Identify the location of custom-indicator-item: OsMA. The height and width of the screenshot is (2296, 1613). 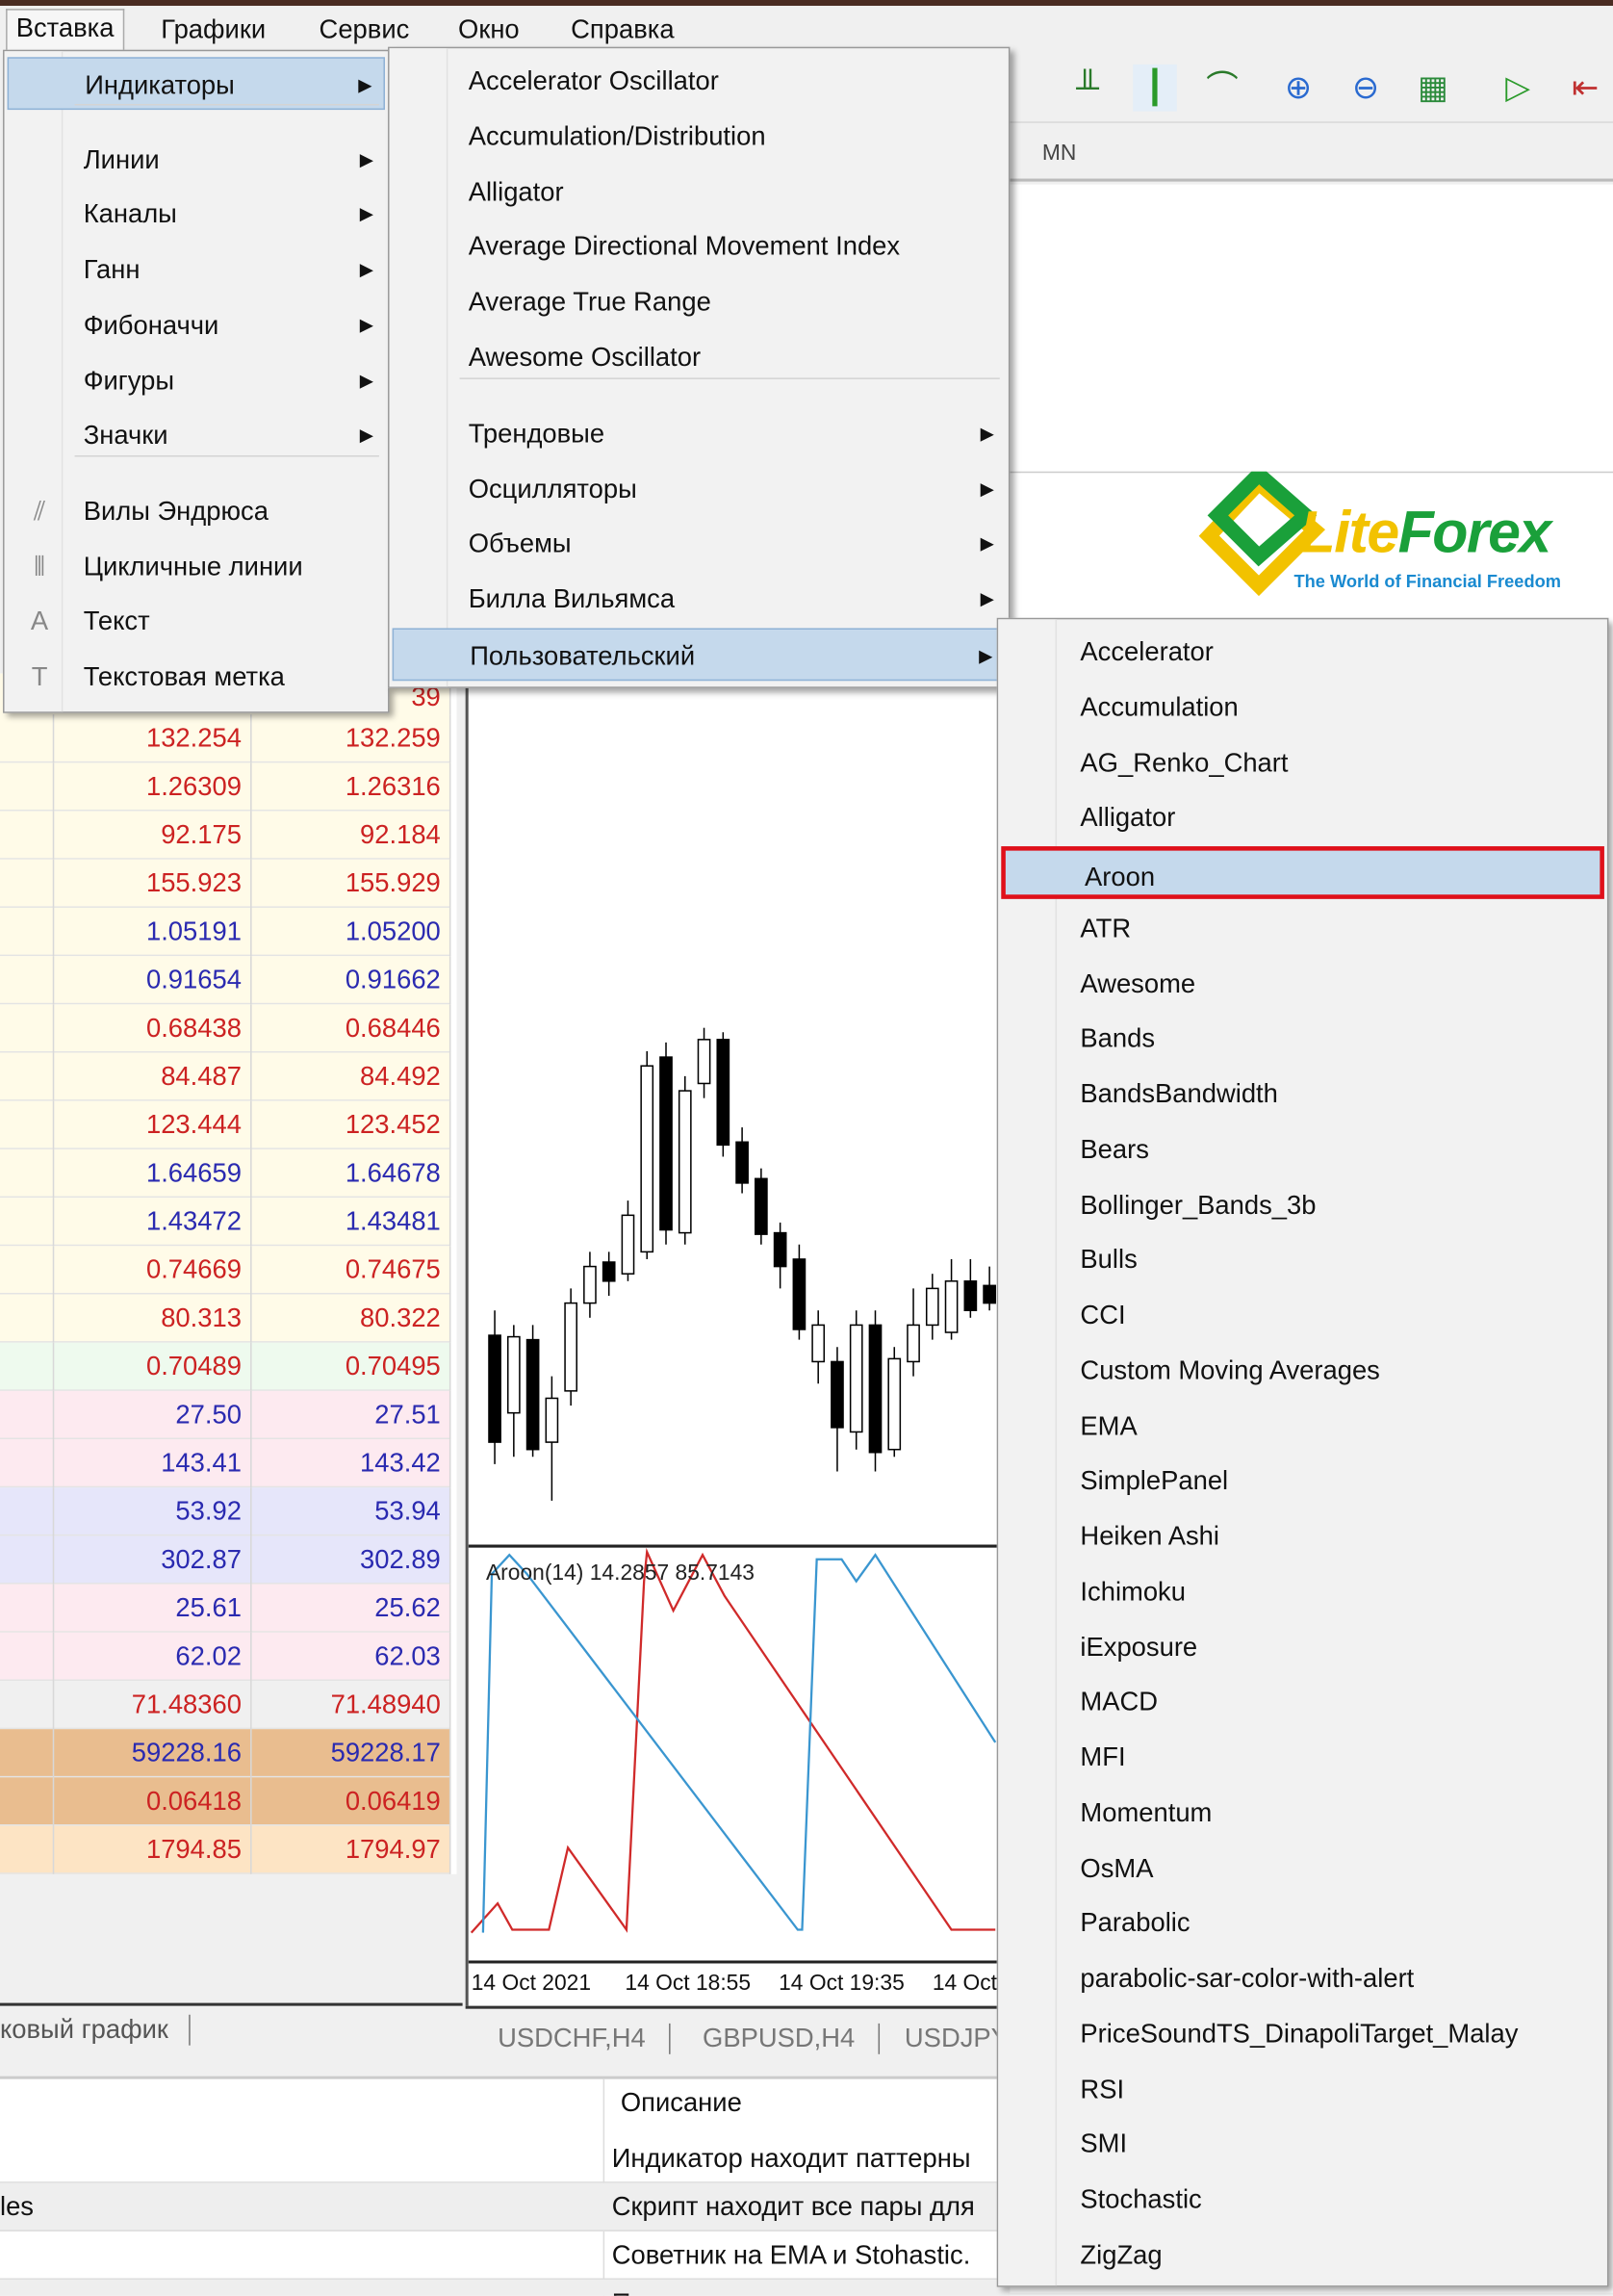
(1302, 1868).